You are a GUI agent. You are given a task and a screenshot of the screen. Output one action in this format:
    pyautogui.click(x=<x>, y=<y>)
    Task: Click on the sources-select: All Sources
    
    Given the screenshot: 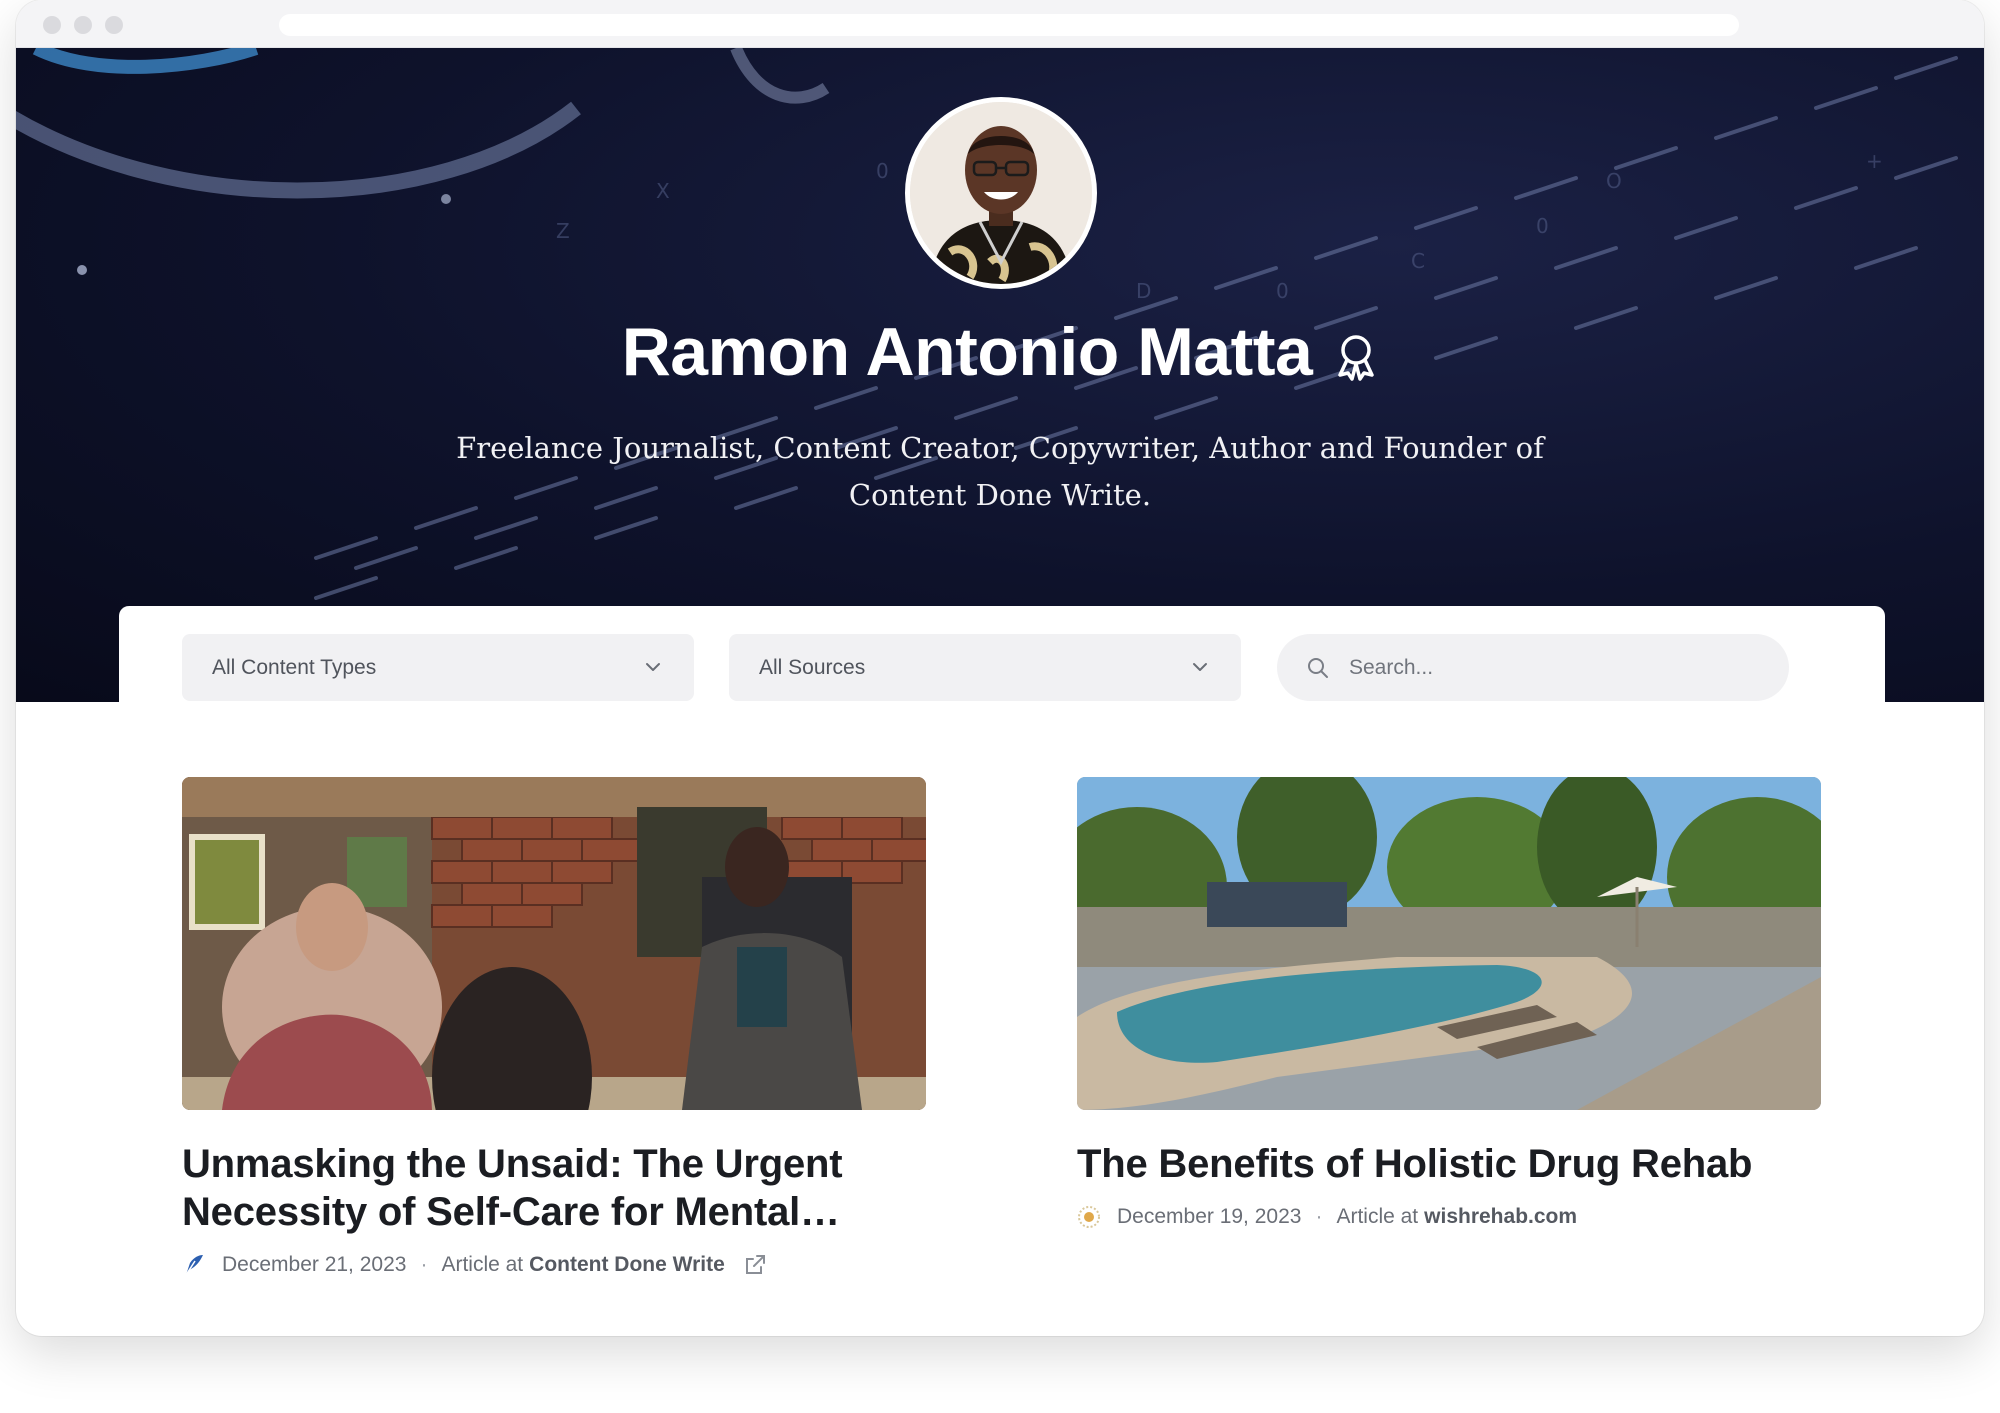 What is the action you would take?
    pyautogui.click(x=985, y=667)
    